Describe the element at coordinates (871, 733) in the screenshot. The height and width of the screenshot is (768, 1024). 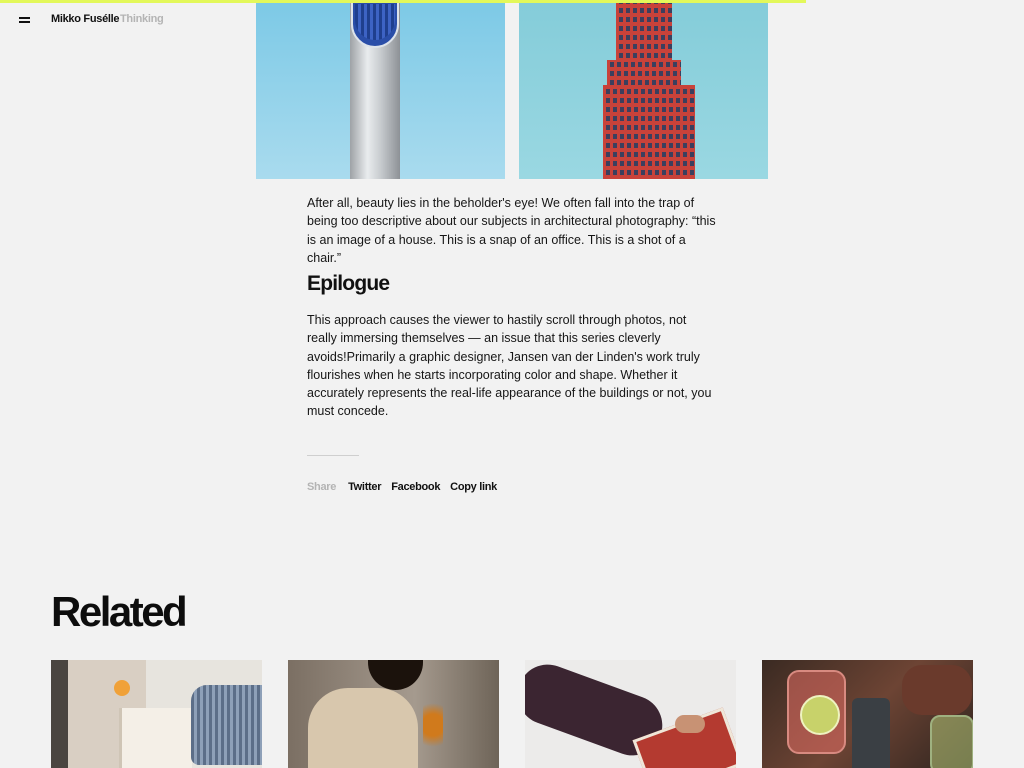
I see `bottle-shape` at that location.